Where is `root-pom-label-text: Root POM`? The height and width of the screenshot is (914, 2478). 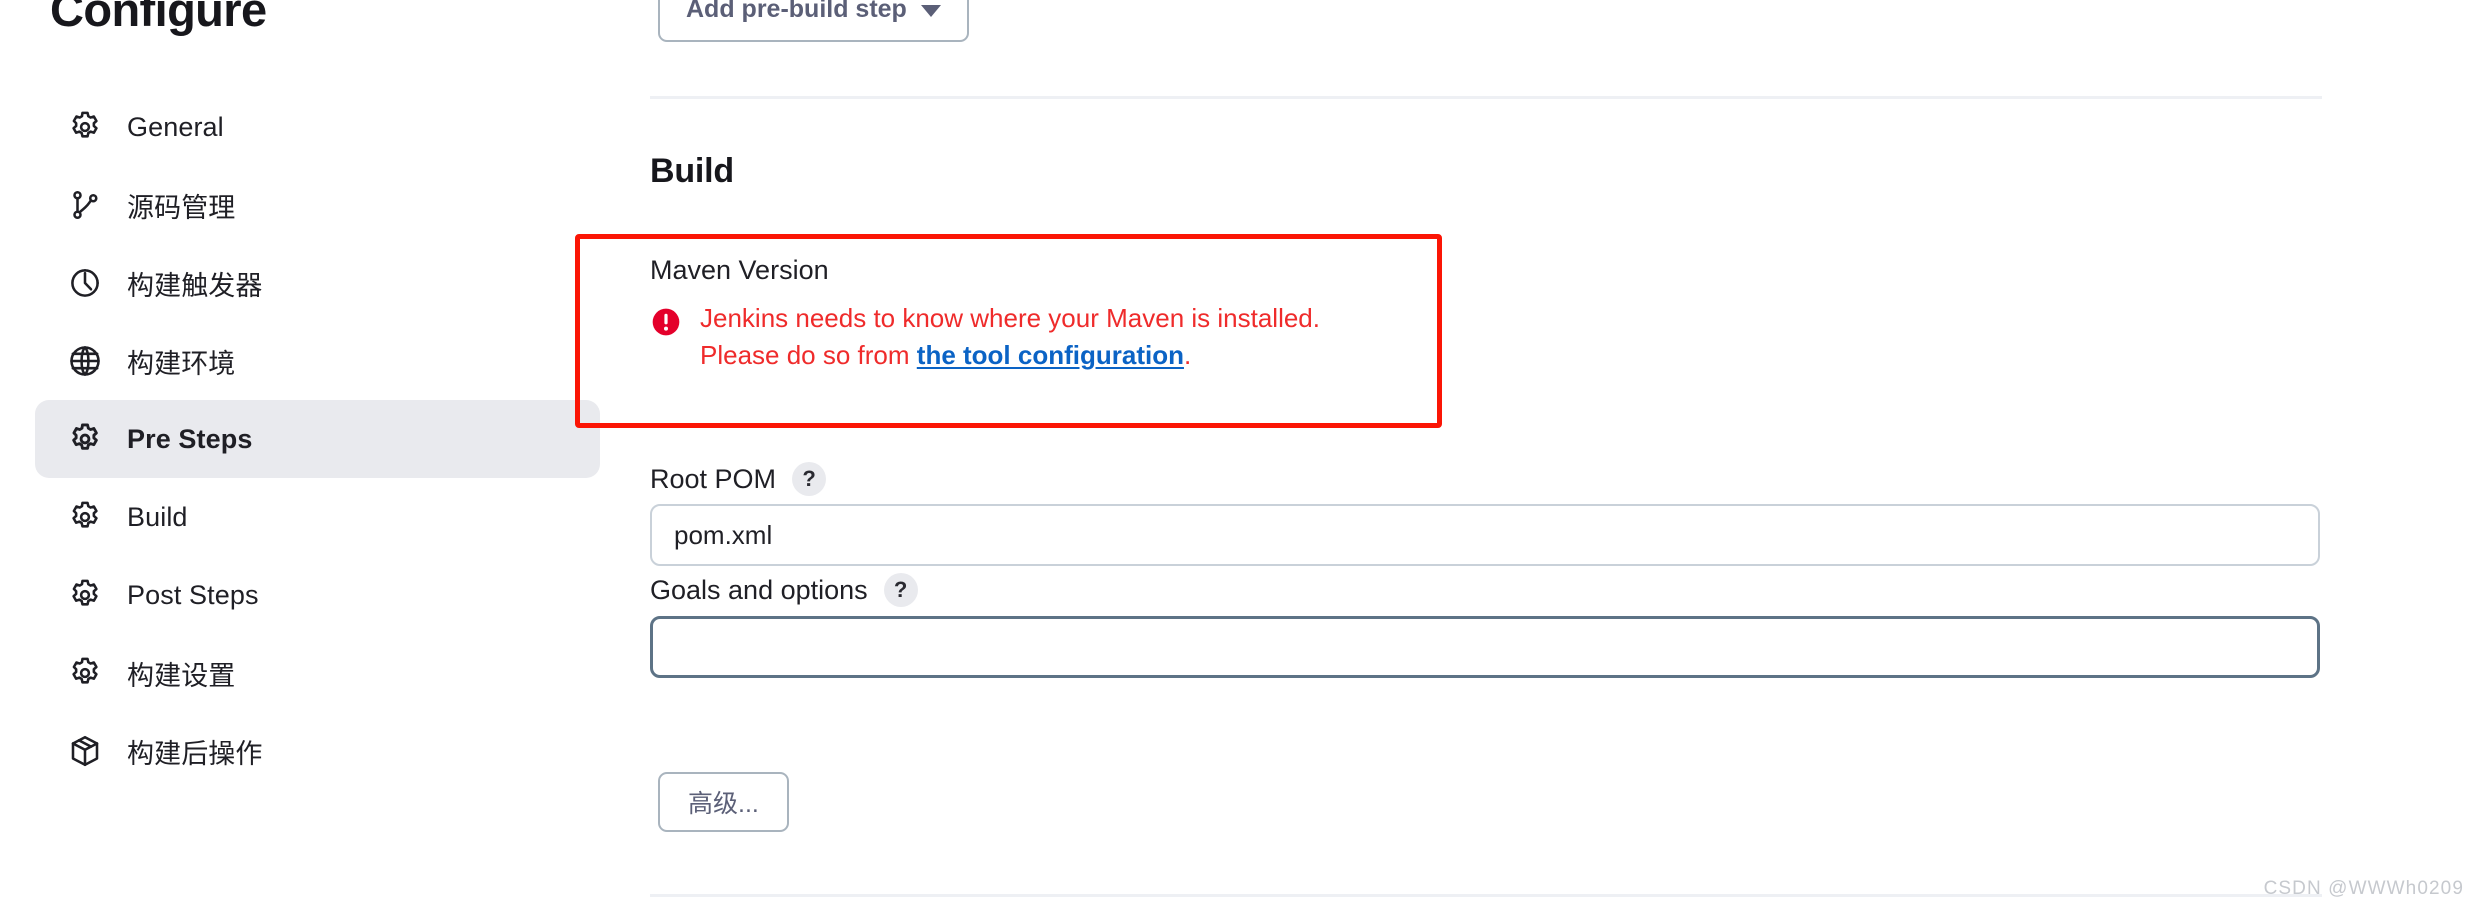 root-pom-label-text: Root POM is located at coordinates (713, 478).